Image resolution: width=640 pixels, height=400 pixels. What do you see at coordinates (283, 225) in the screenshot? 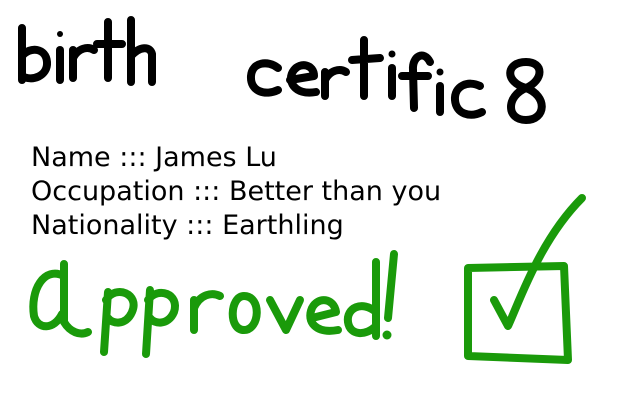
I see `nationality-value: Earthling` at bounding box center [283, 225].